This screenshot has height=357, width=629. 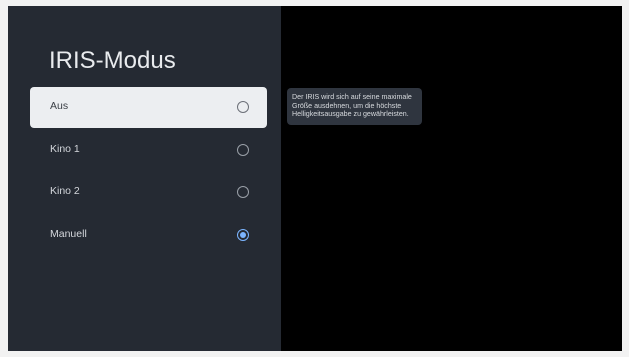 What do you see at coordinates (148, 107) in the screenshot?
I see `option-aus: Aus` at bounding box center [148, 107].